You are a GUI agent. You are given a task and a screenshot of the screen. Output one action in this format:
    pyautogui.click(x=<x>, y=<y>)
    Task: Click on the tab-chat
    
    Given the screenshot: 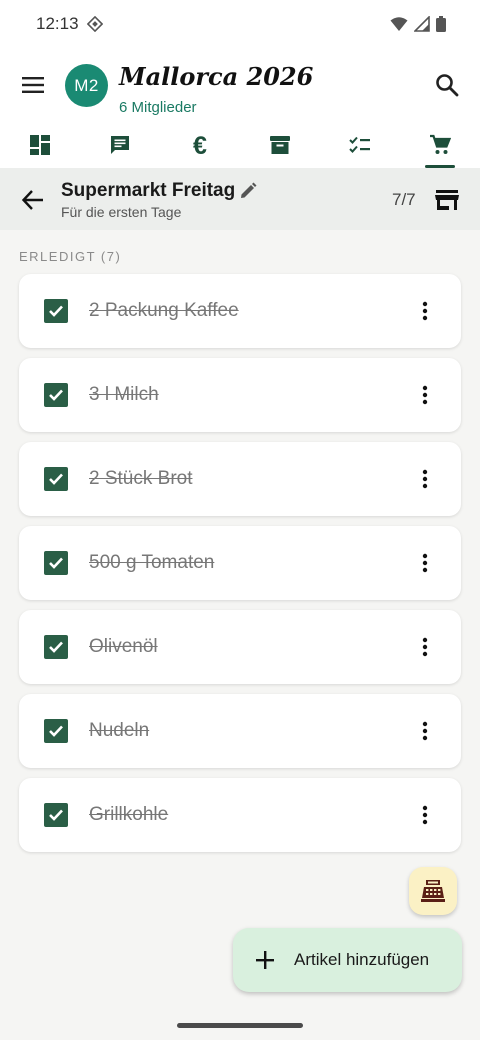 What is the action you would take?
    pyautogui.click(x=120, y=146)
    